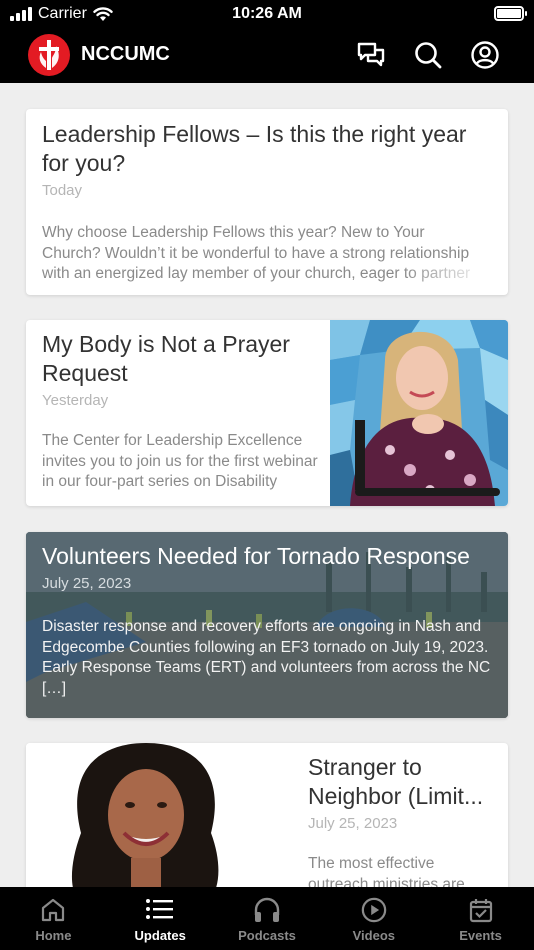 The image size is (534, 950). Describe the element at coordinates (267, 55) in the screenshot. I see `app-header: NCCUMC` at that location.